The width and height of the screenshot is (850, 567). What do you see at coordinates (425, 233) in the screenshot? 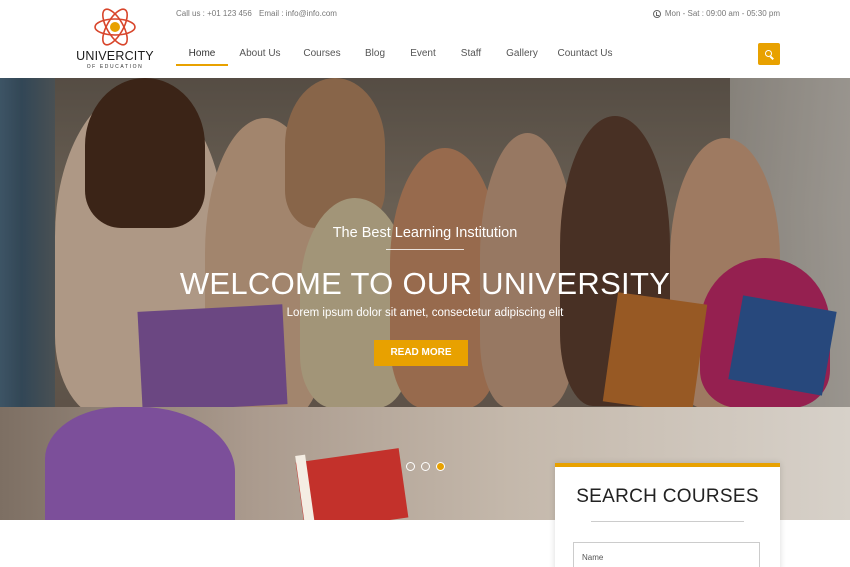
I see `hero-tagline: The Best Learning Institution` at bounding box center [425, 233].